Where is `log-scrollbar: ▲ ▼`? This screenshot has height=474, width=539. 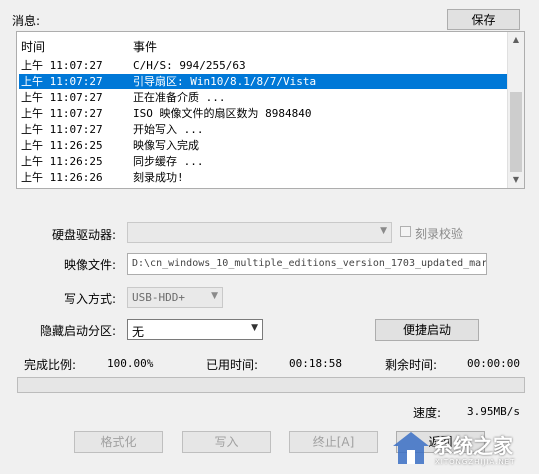 log-scrollbar: ▲ ▼ is located at coordinates (515, 110).